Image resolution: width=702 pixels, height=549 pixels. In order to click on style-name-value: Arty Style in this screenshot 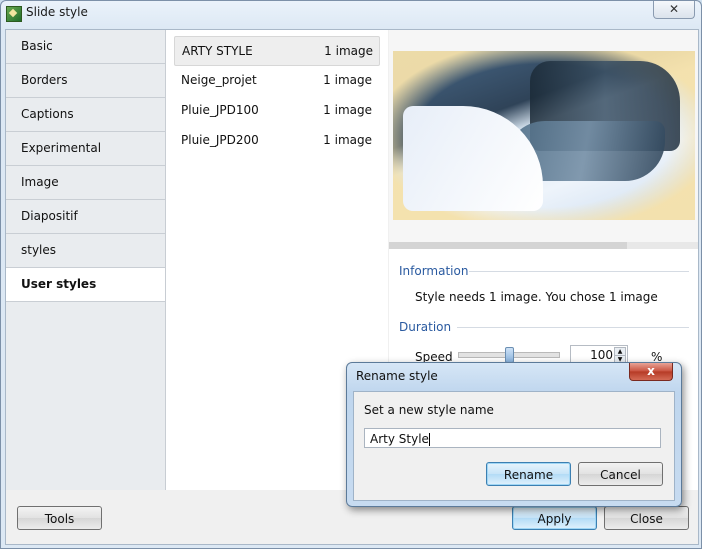, I will do `click(399, 439)`.